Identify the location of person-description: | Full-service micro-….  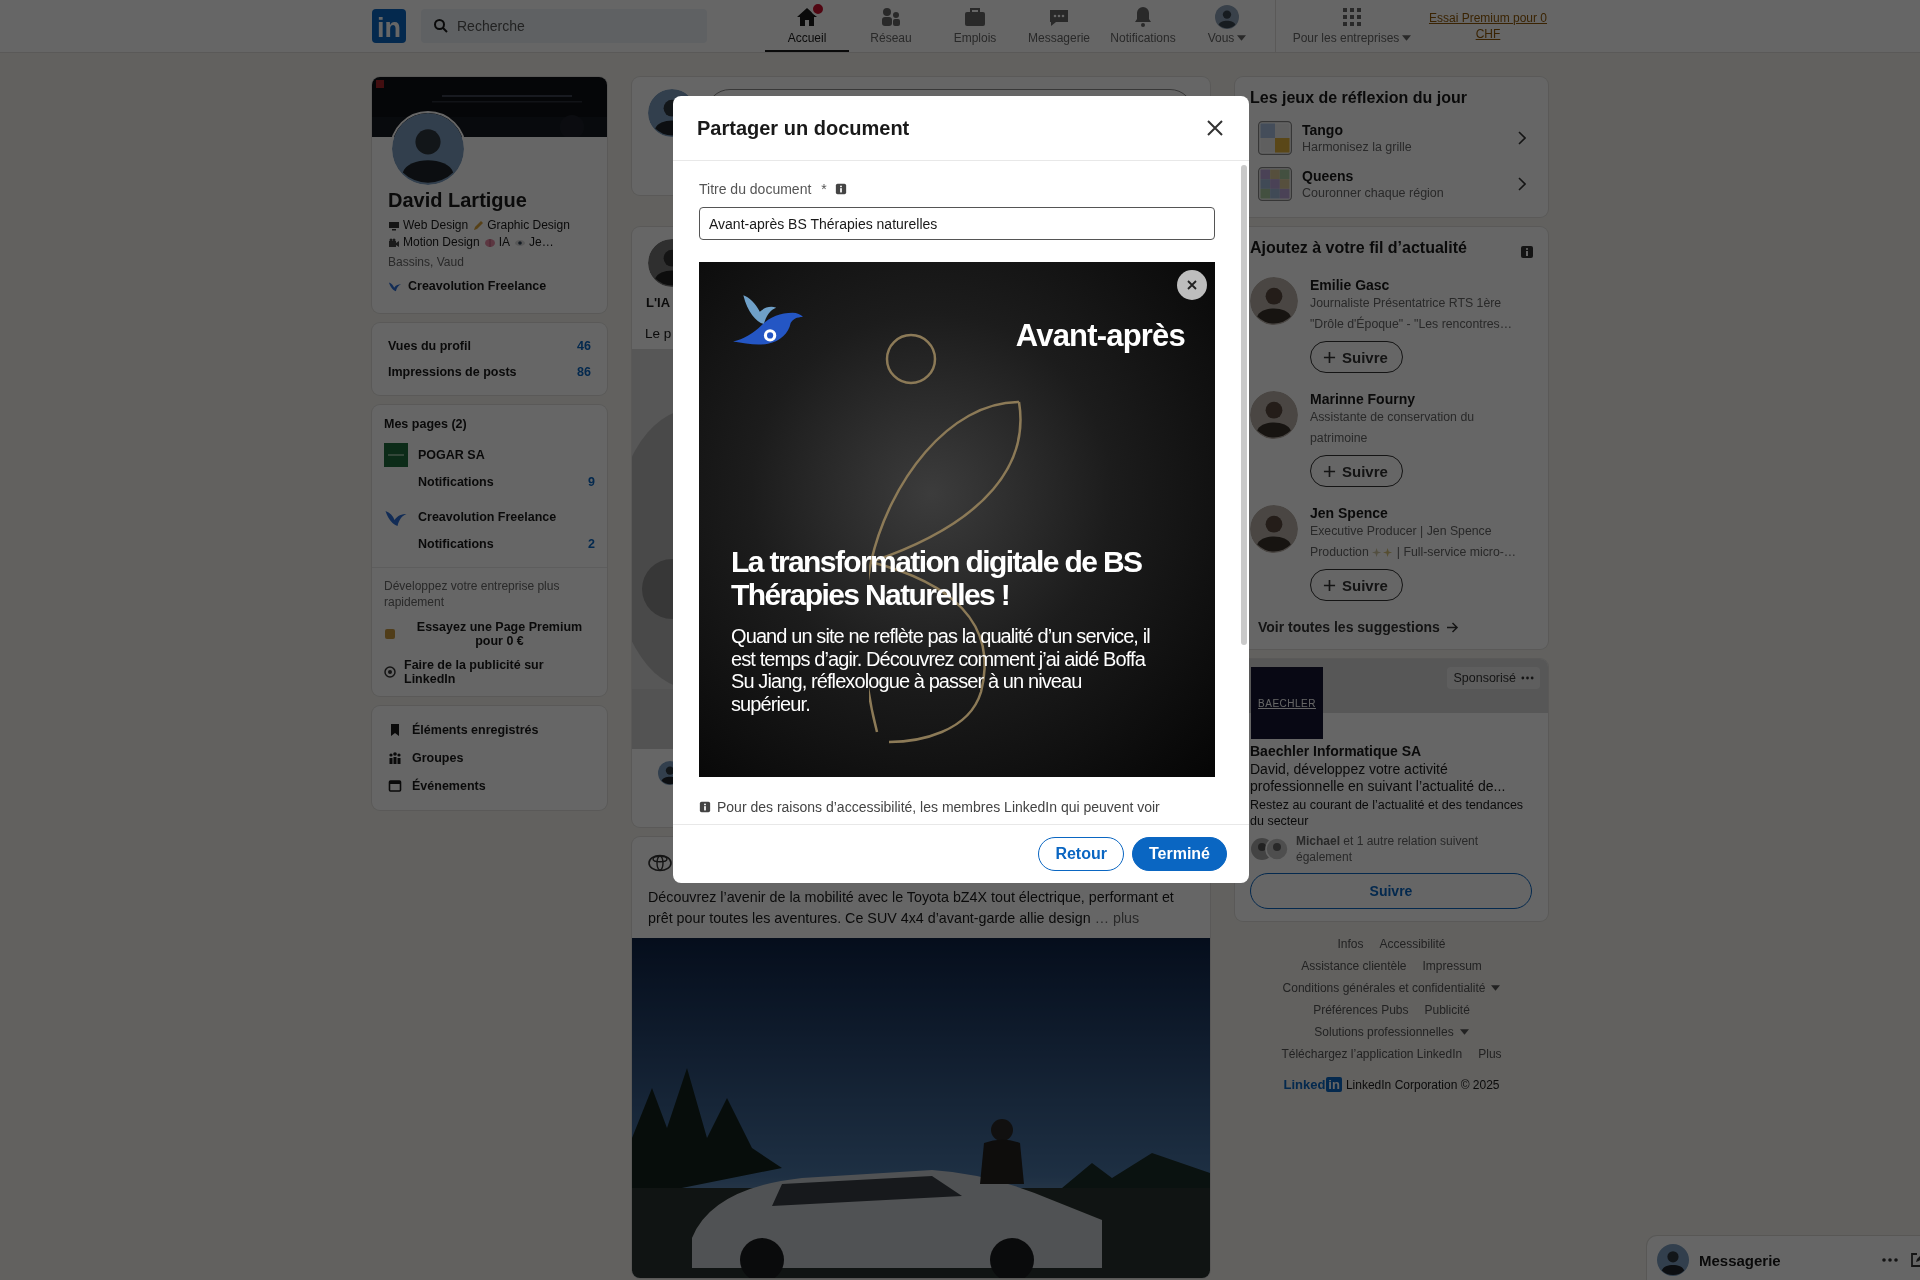
(1456, 552).